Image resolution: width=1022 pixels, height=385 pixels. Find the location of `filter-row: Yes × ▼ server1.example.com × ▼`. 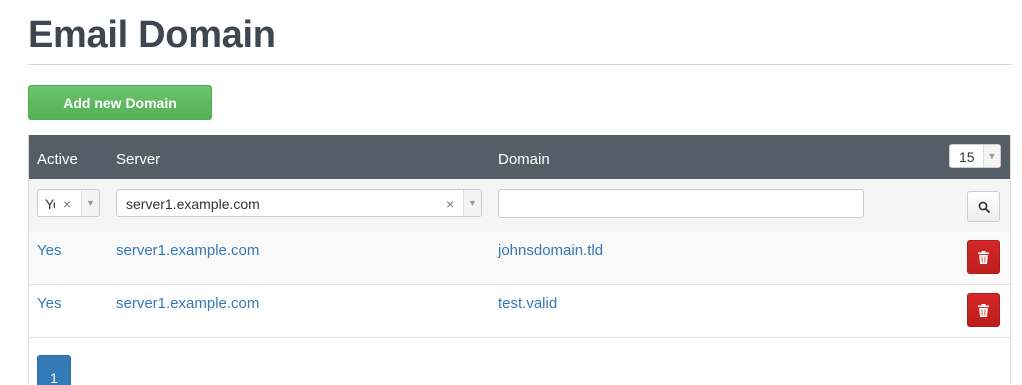

filter-row: Yes × ▼ server1.example.com × ▼ is located at coordinates (519, 206).